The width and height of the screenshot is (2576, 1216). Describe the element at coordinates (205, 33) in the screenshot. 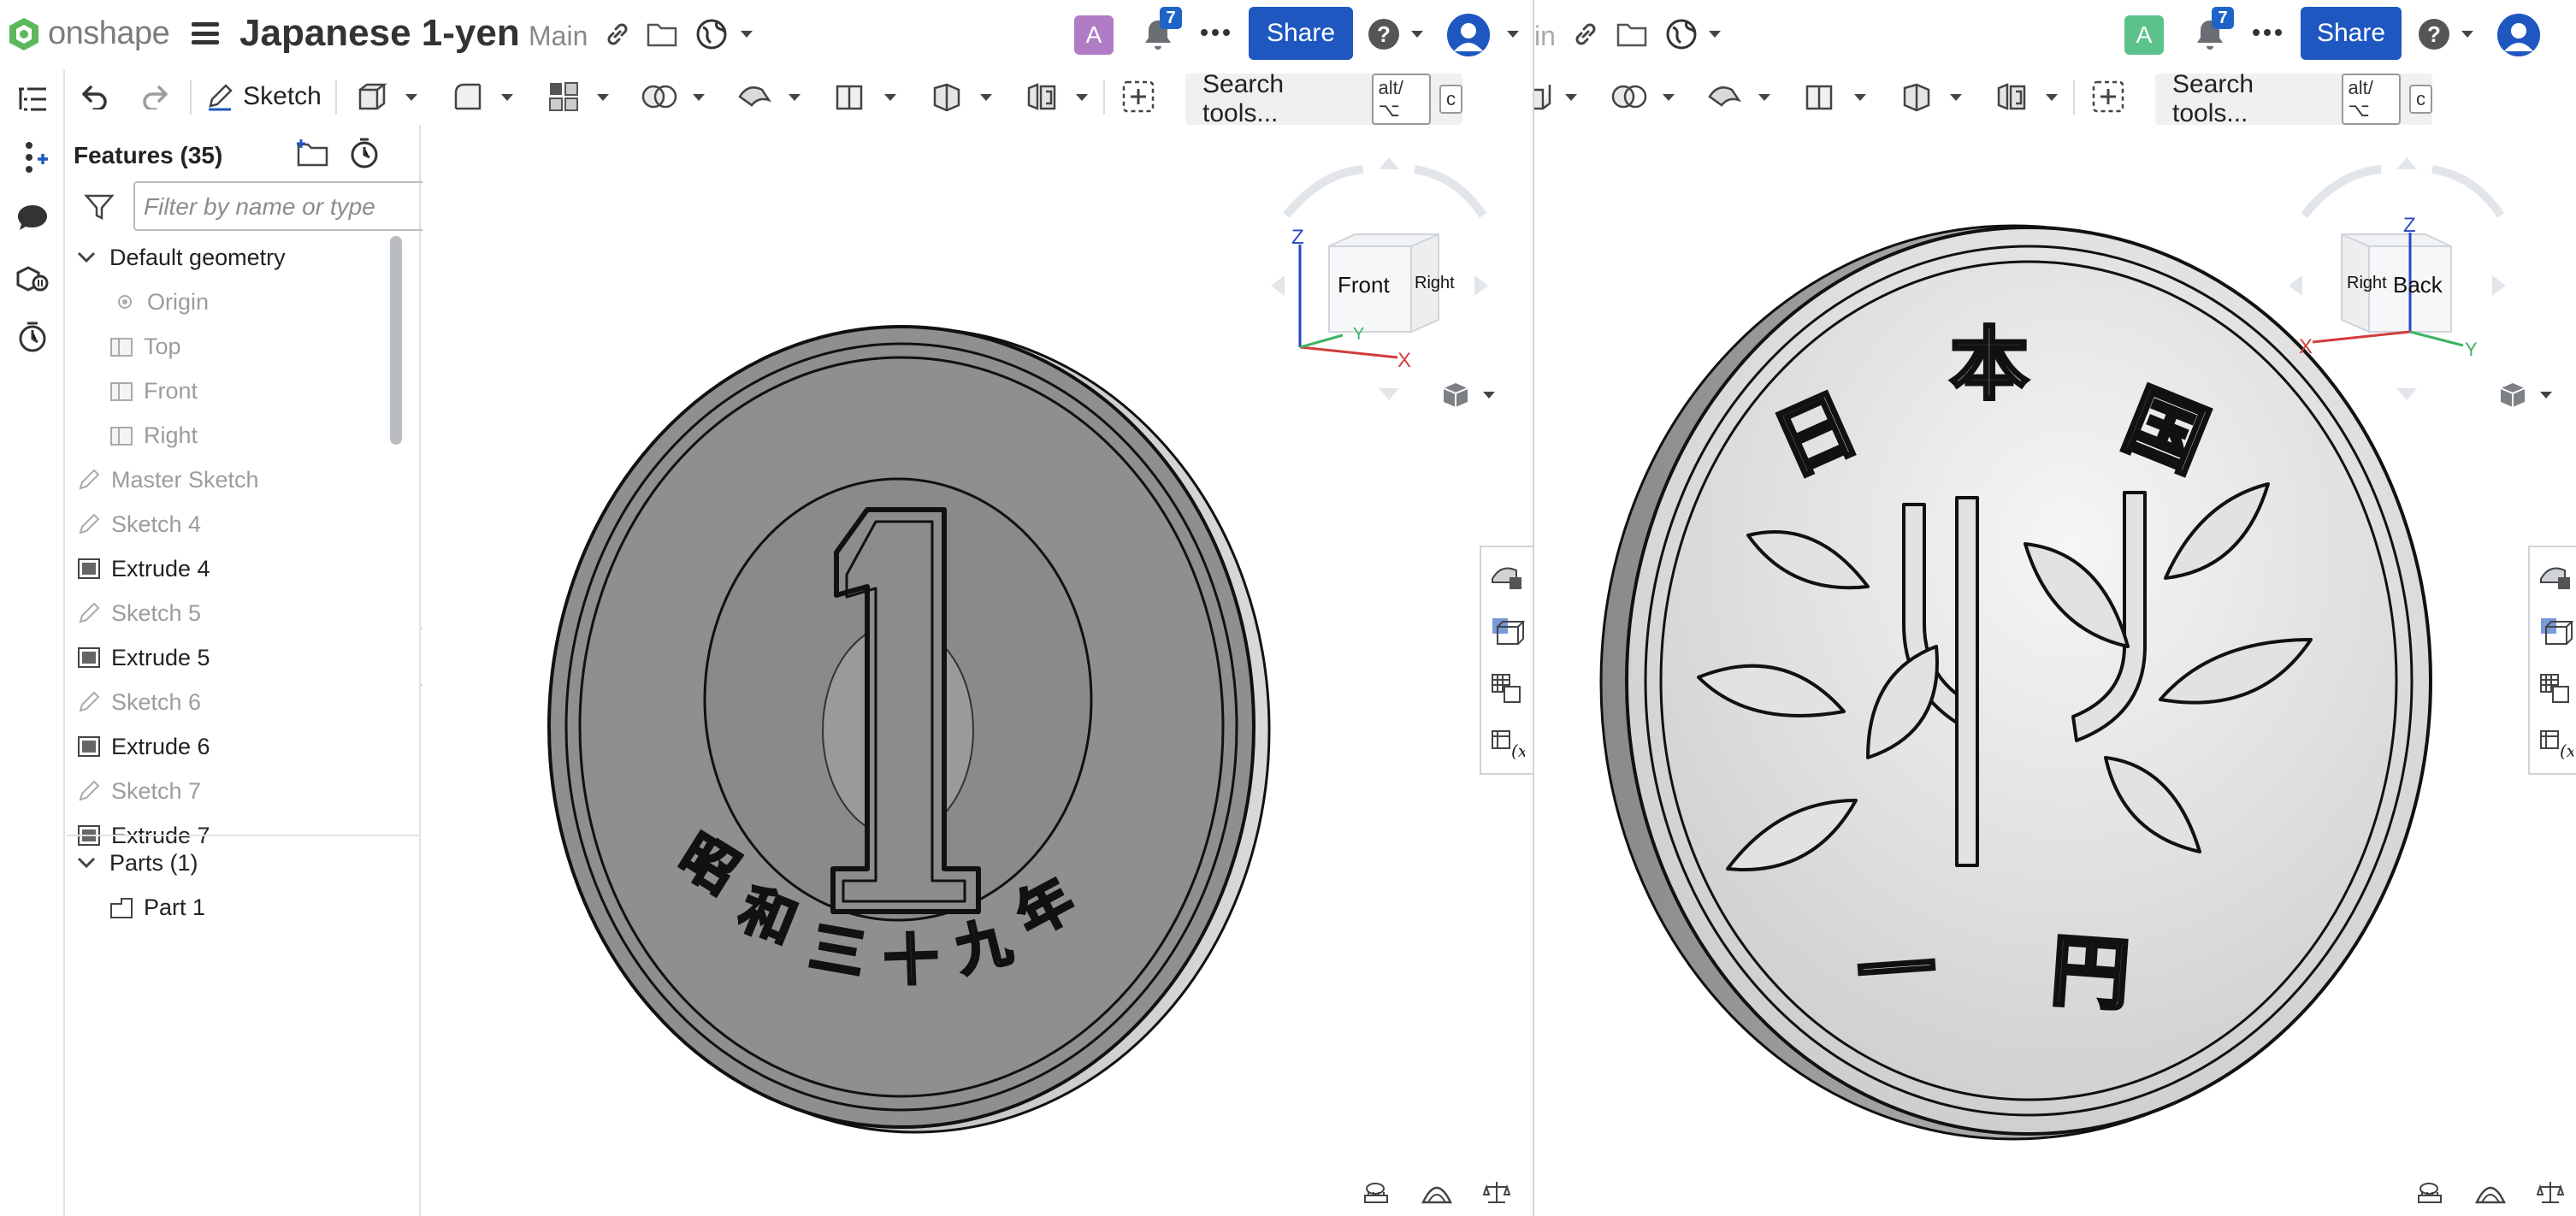

I see `menu-icon` at that location.